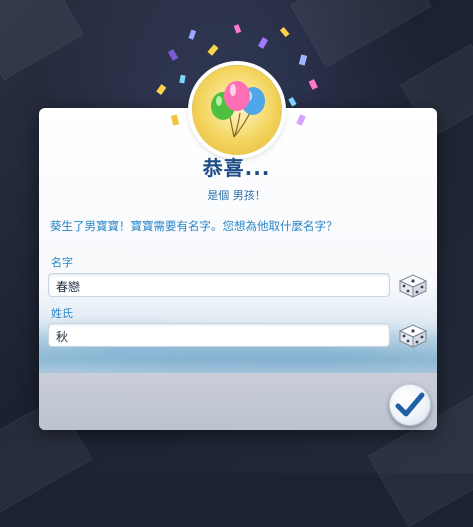 The height and width of the screenshot is (527, 473). I want to click on last-name-label: 姓氏, so click(62, 313).